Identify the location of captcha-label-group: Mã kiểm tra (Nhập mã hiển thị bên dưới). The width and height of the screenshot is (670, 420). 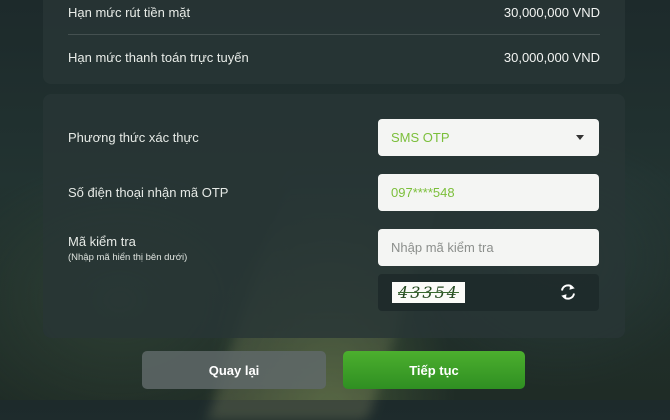
(127, 248).